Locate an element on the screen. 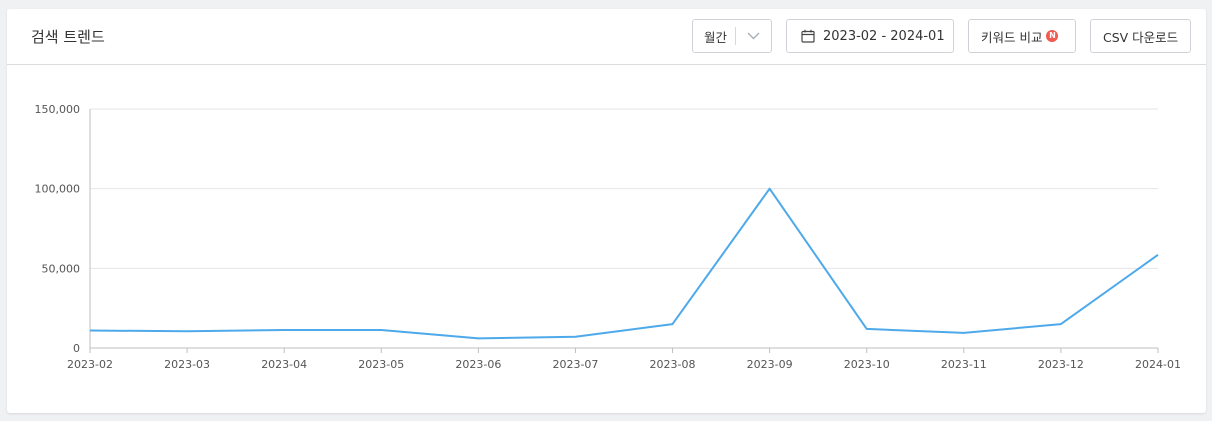  x-tick-label: 2023-09 is located at coordinates (770, 364).